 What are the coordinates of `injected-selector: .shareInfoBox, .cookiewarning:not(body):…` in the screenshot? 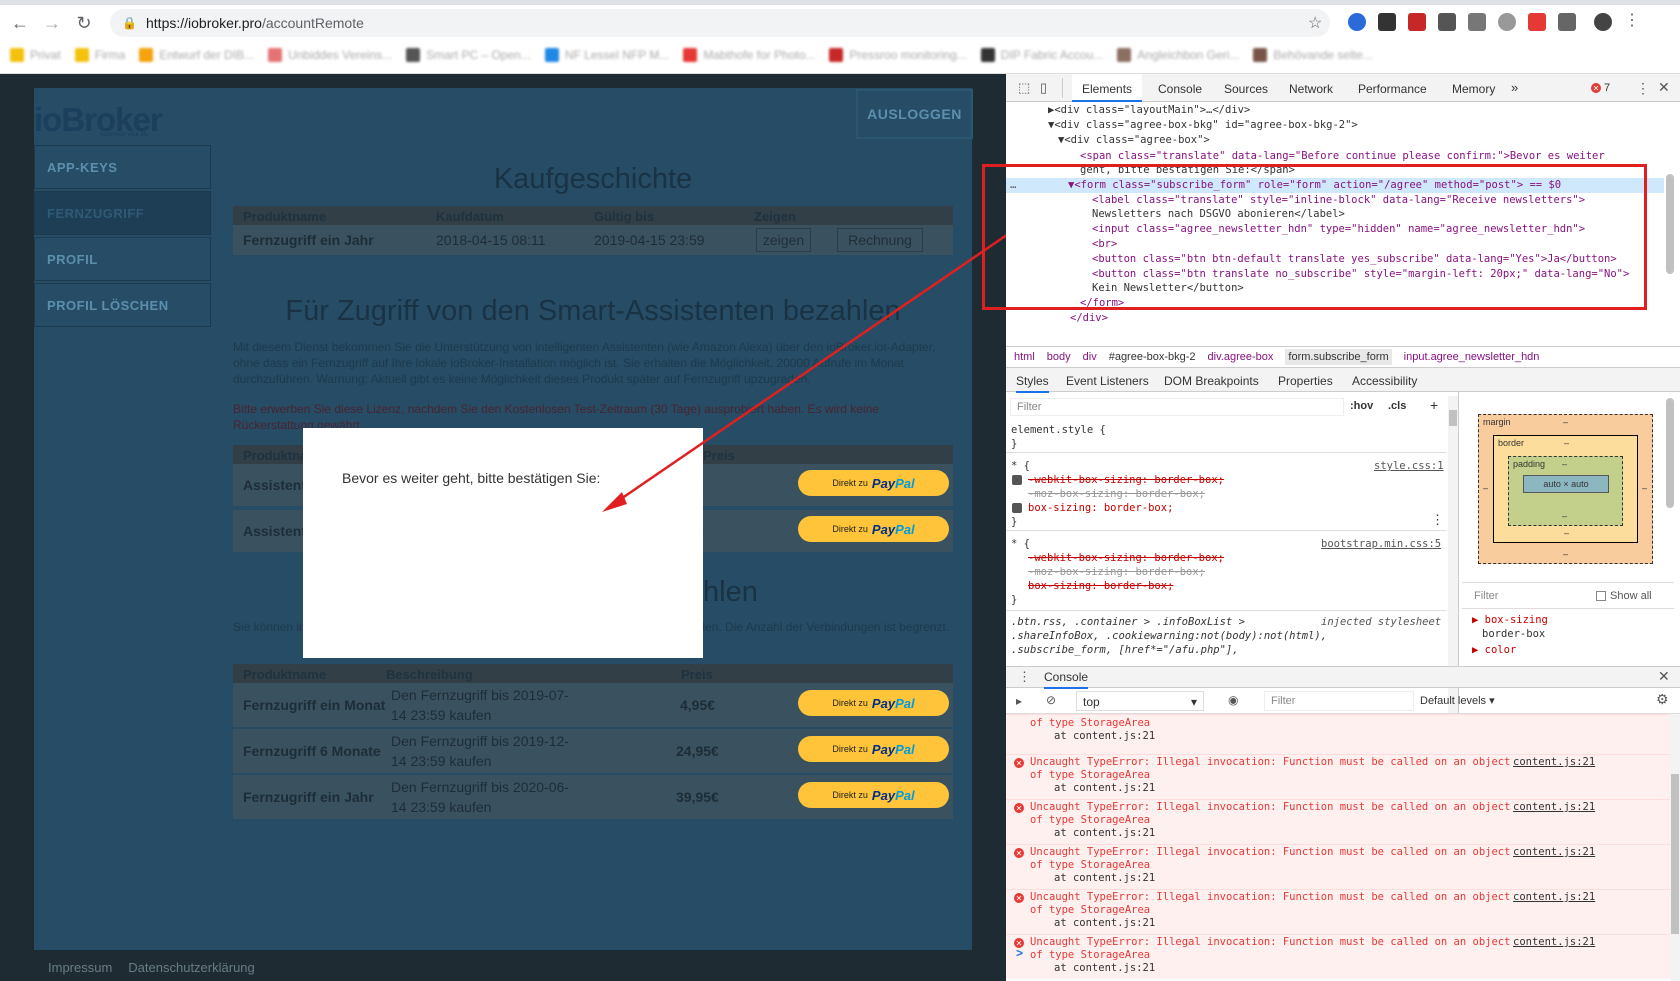 It's located at (1169, 636).